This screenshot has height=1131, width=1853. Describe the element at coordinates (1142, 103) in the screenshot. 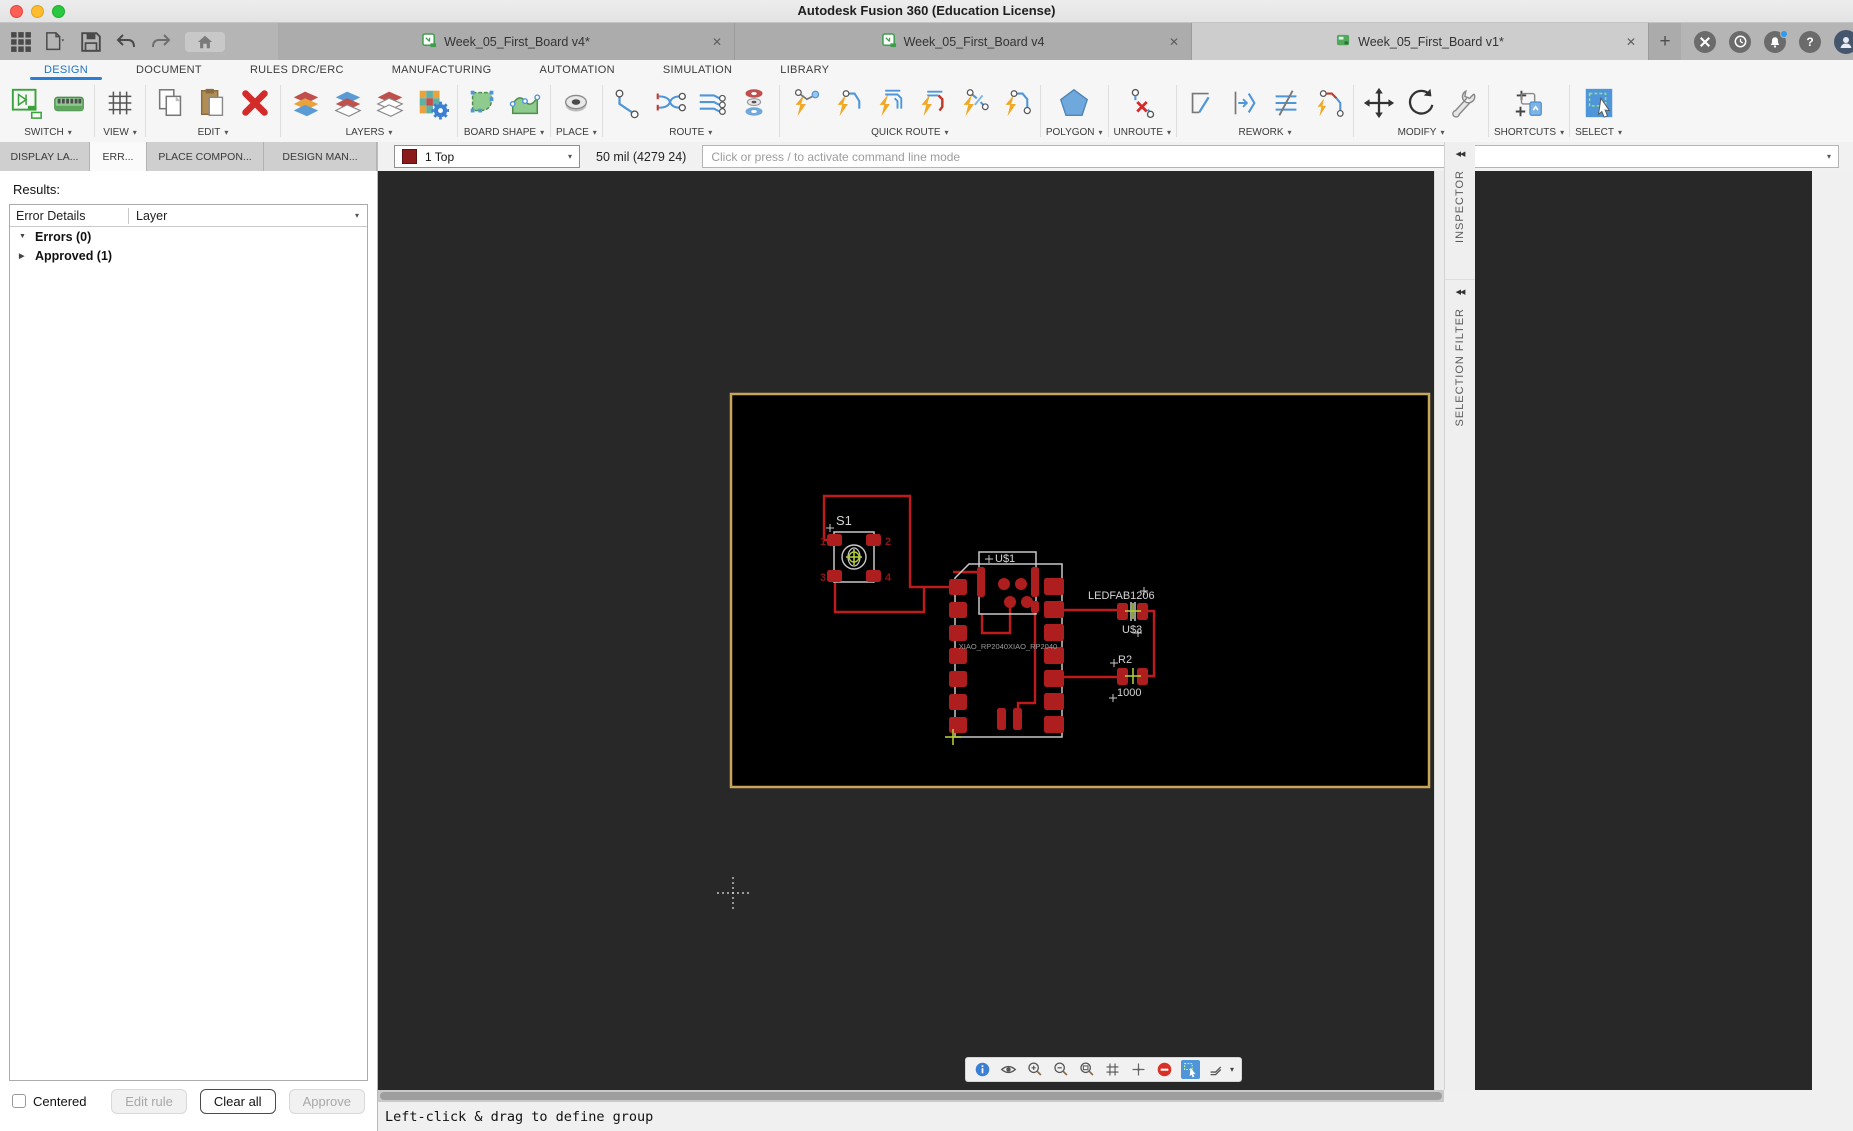

I see `unroute-icon` at that location.